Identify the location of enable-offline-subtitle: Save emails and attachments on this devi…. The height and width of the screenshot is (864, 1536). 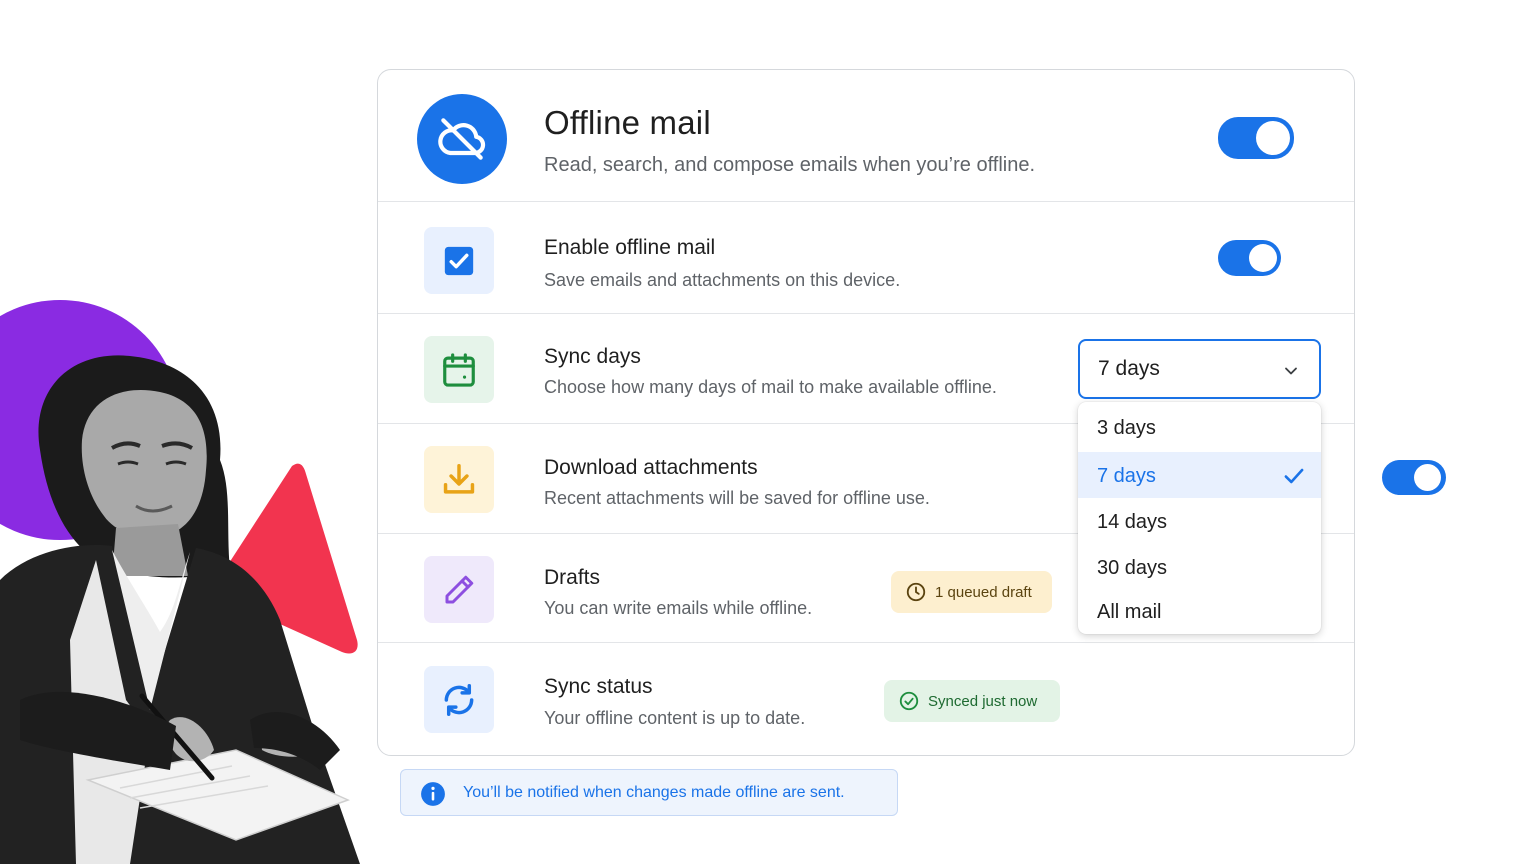
(722, 280).